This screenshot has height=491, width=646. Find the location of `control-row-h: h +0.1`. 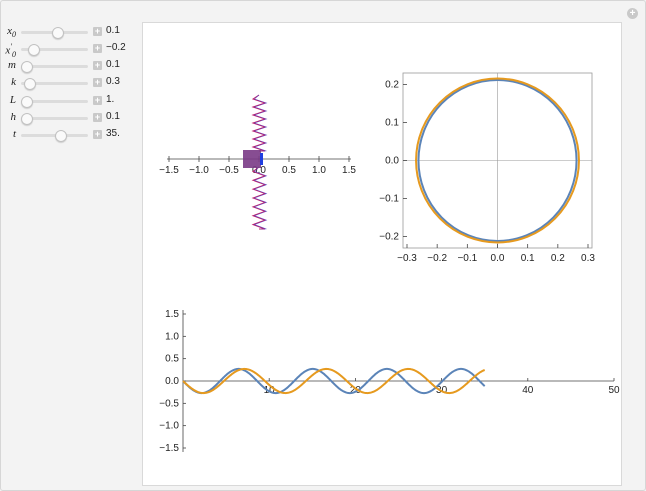

control-row-h: h +0.1 is located at coordinates (70, 118).